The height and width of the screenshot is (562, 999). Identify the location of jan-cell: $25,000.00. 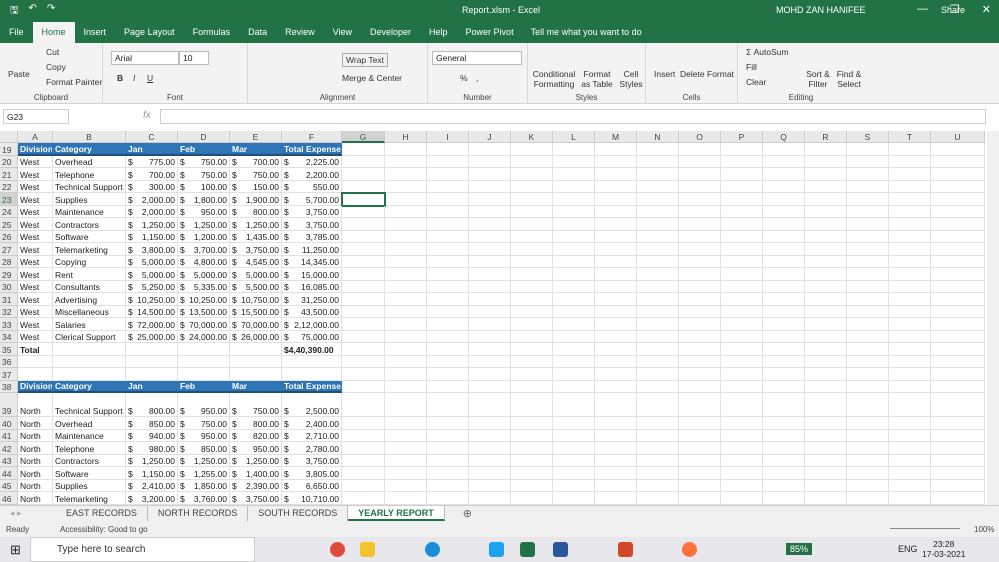
(152, 336).